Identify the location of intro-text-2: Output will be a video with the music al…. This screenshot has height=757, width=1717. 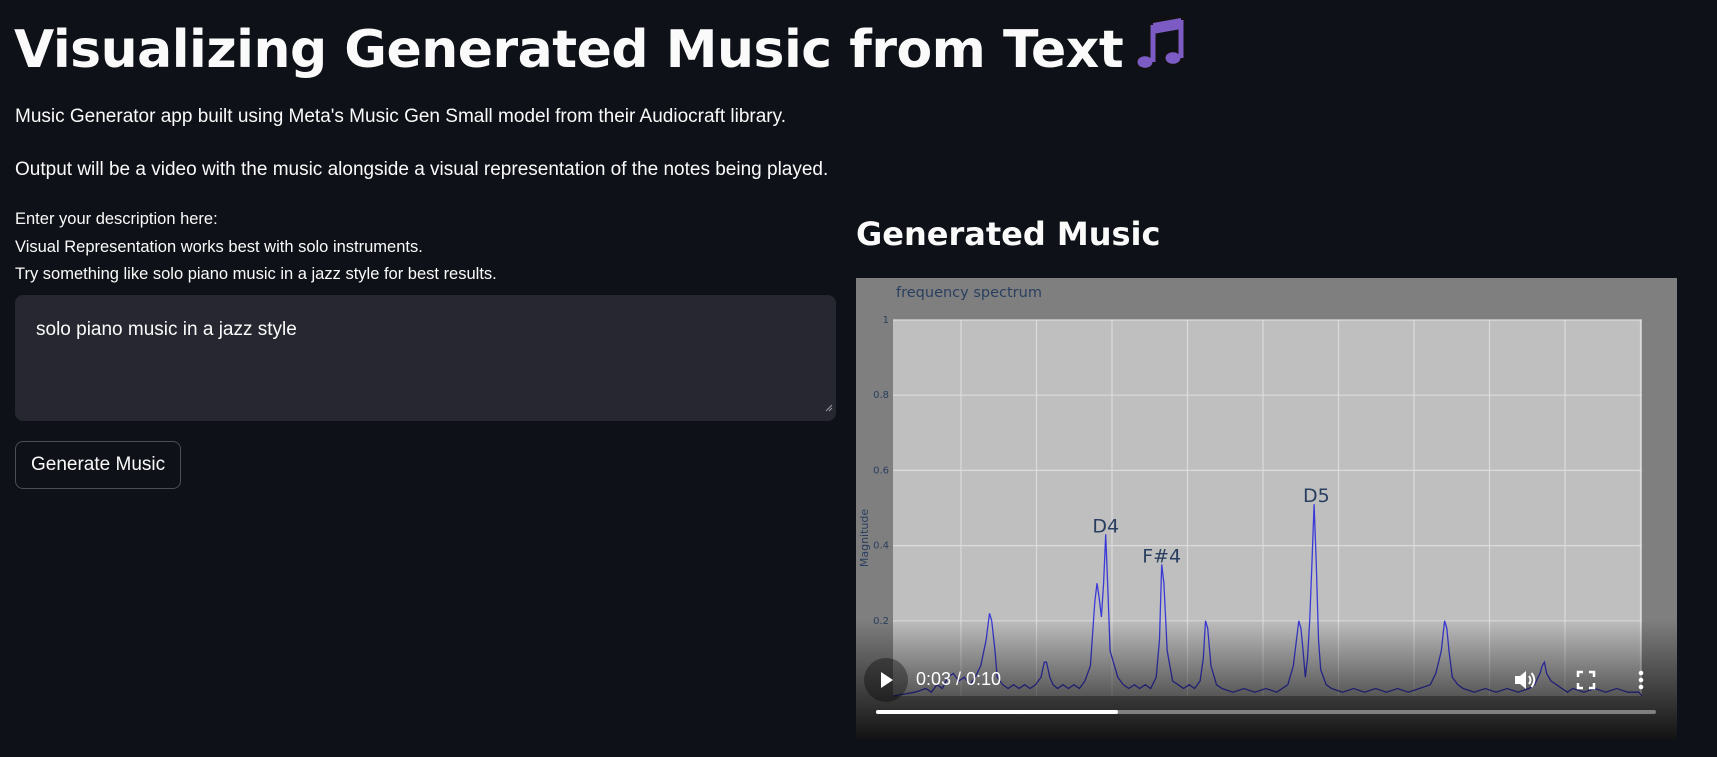
(422, 169).